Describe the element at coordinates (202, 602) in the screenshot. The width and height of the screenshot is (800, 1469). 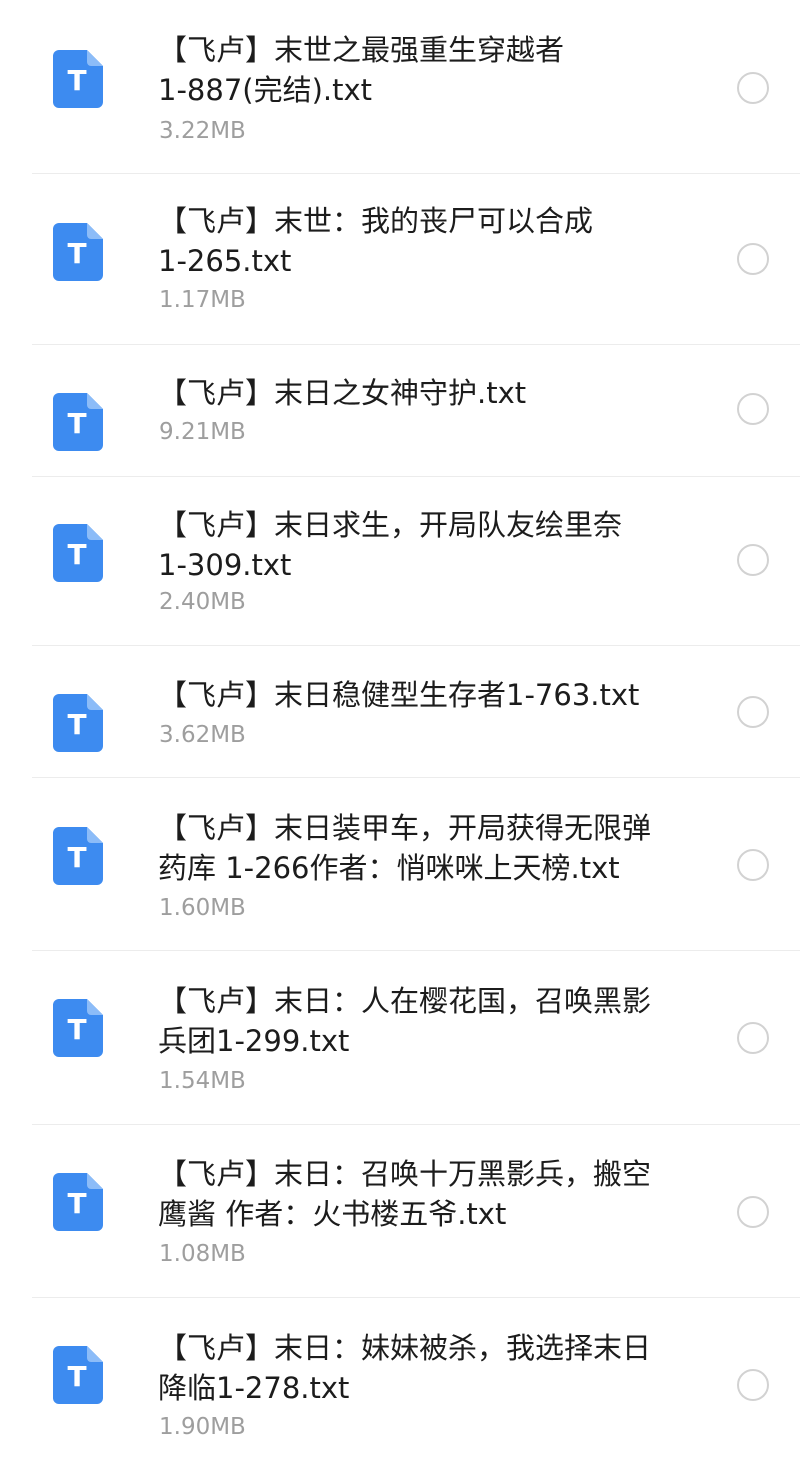
I see `file-size: 2.40MB` at that location.